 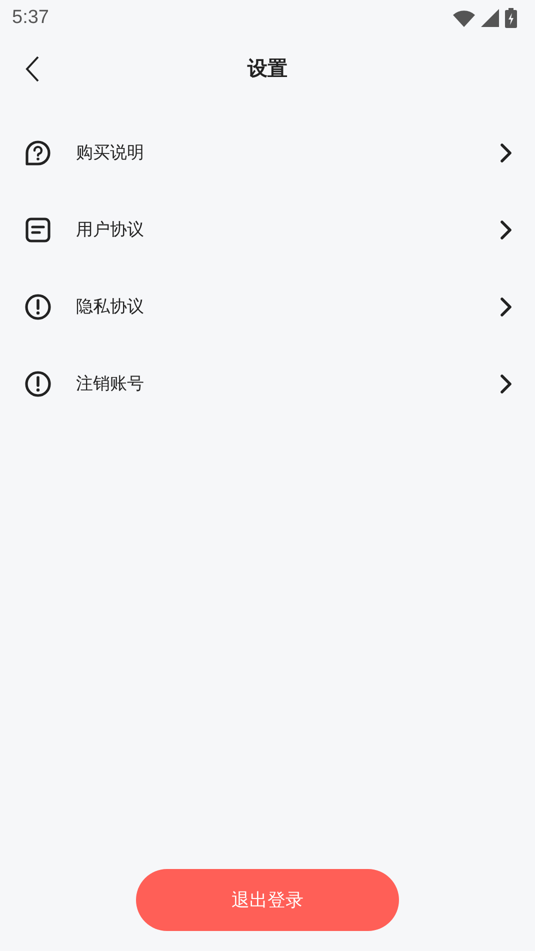 I want to click on menu-item-label: 隐私协议, so click(x=287, y=306).